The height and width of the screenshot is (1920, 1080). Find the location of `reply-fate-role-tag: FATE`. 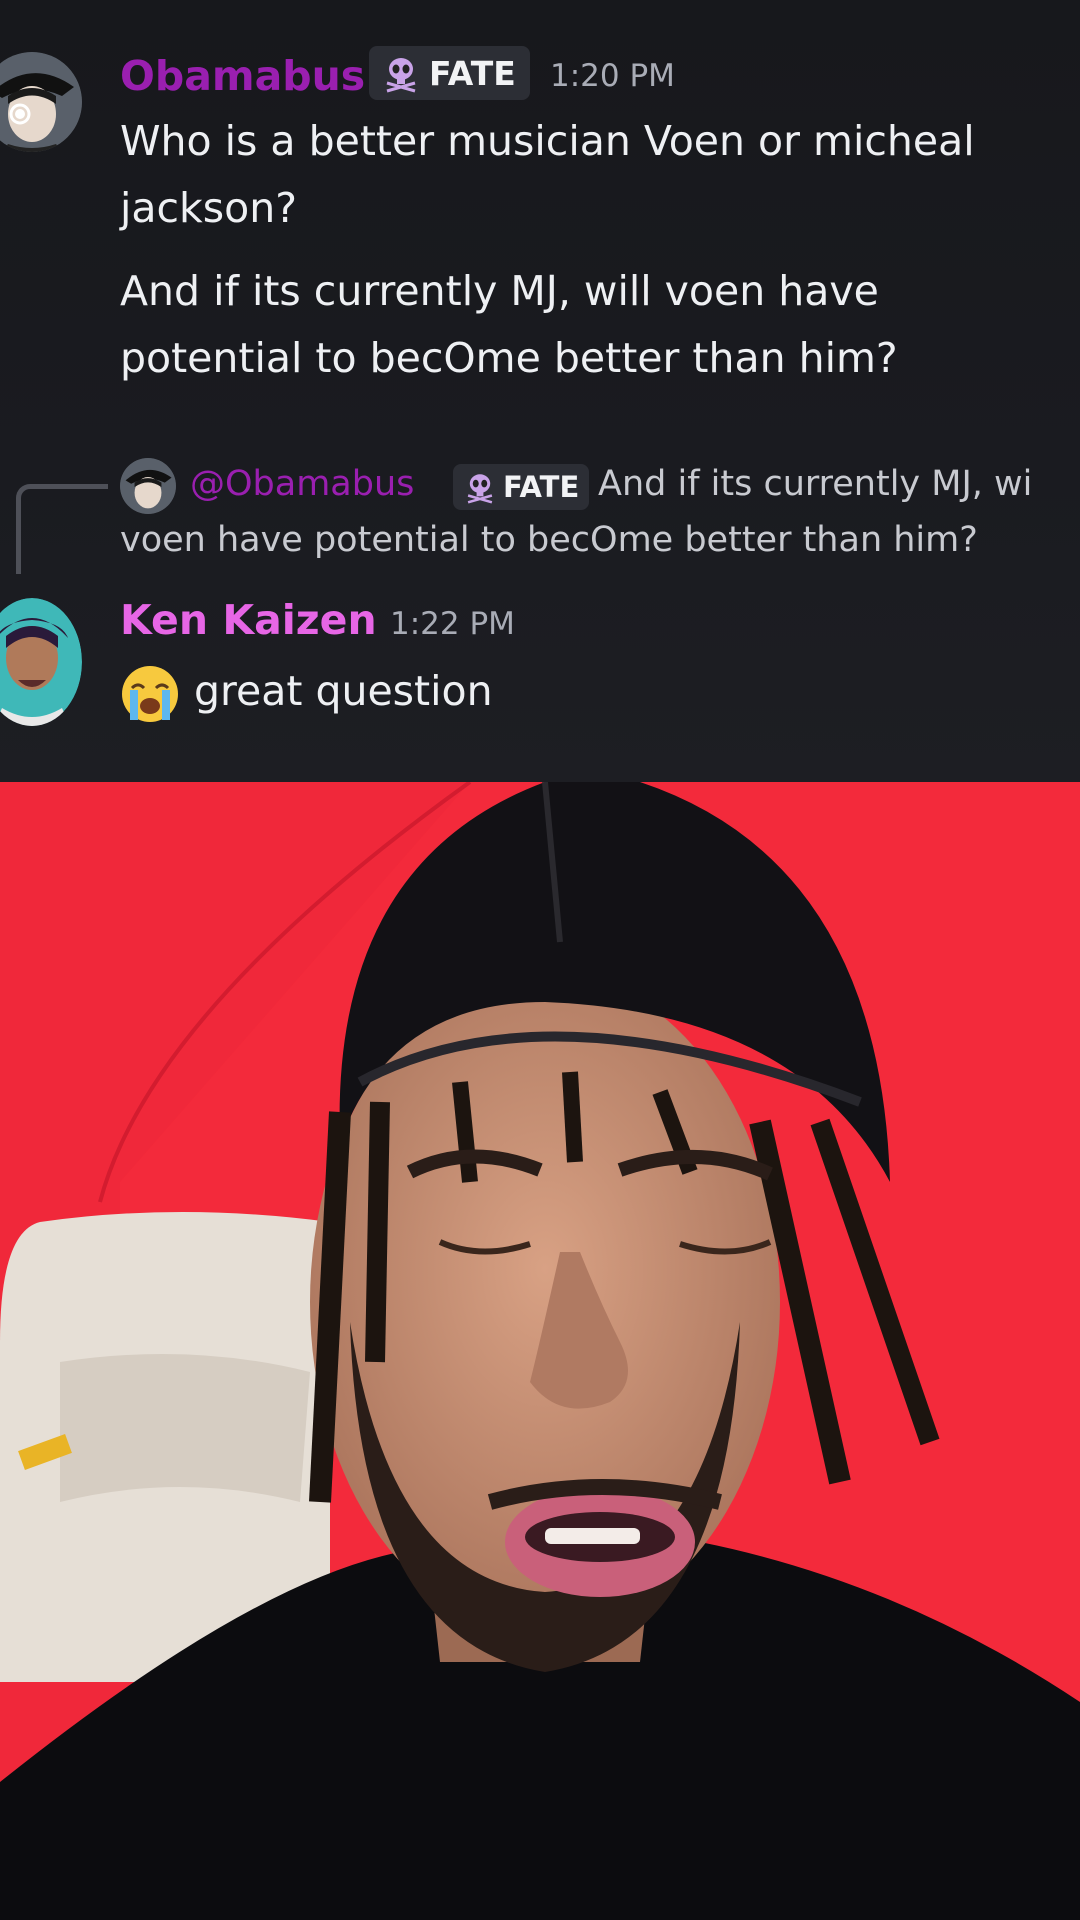

reply-fate-role-tag: FATE is located at coordinates (521, 487).